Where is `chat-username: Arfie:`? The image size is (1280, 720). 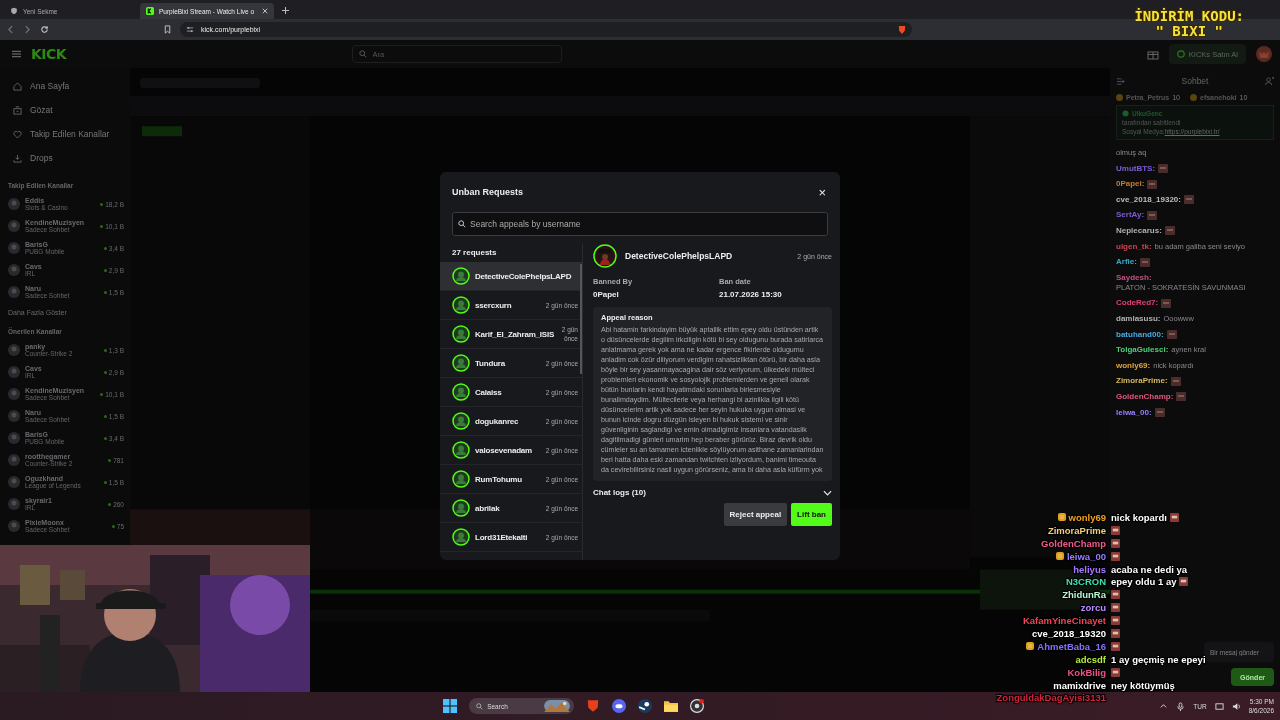
chat-username: Arfie: is located at coordinates (1126, 262).